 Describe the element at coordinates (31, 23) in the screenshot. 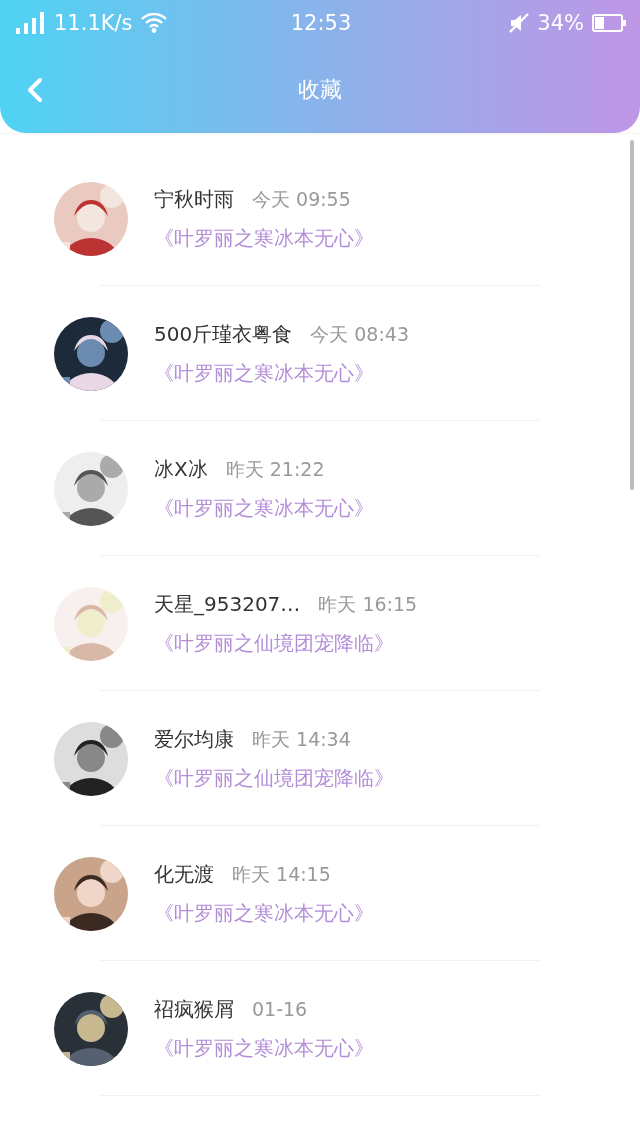

I see `signal-icon` at that location.